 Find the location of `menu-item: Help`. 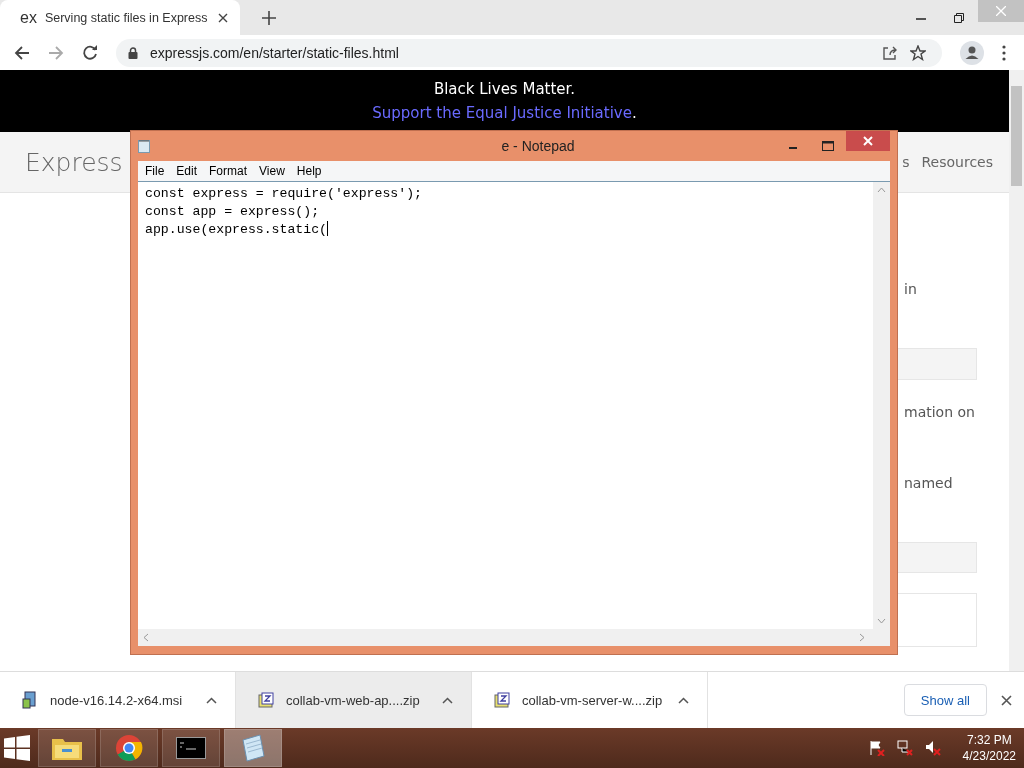

menu-item: Help is located at coordinates (309, 171).